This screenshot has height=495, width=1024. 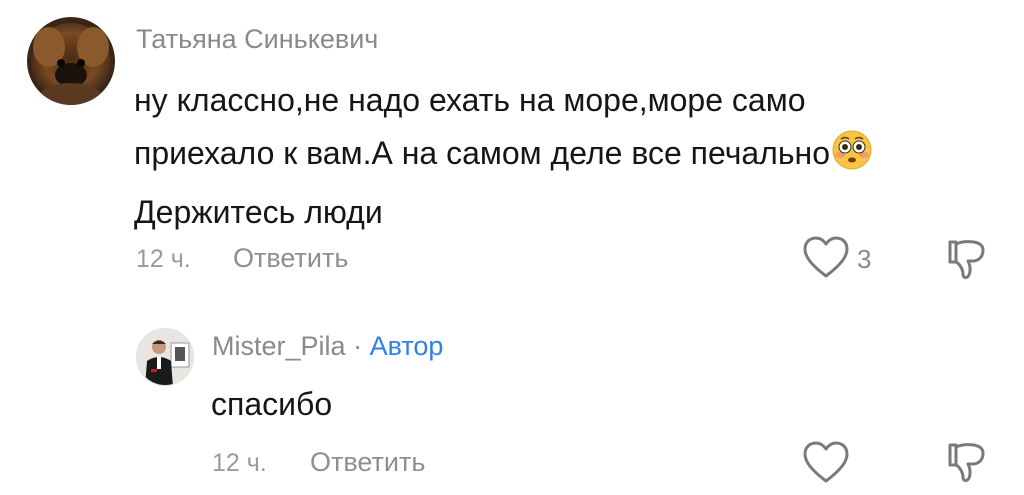 What do you see at coordinates (279, 346) in the screenshot?
I see `author-name: Mister_Pila` at bounding box center [279, 346].